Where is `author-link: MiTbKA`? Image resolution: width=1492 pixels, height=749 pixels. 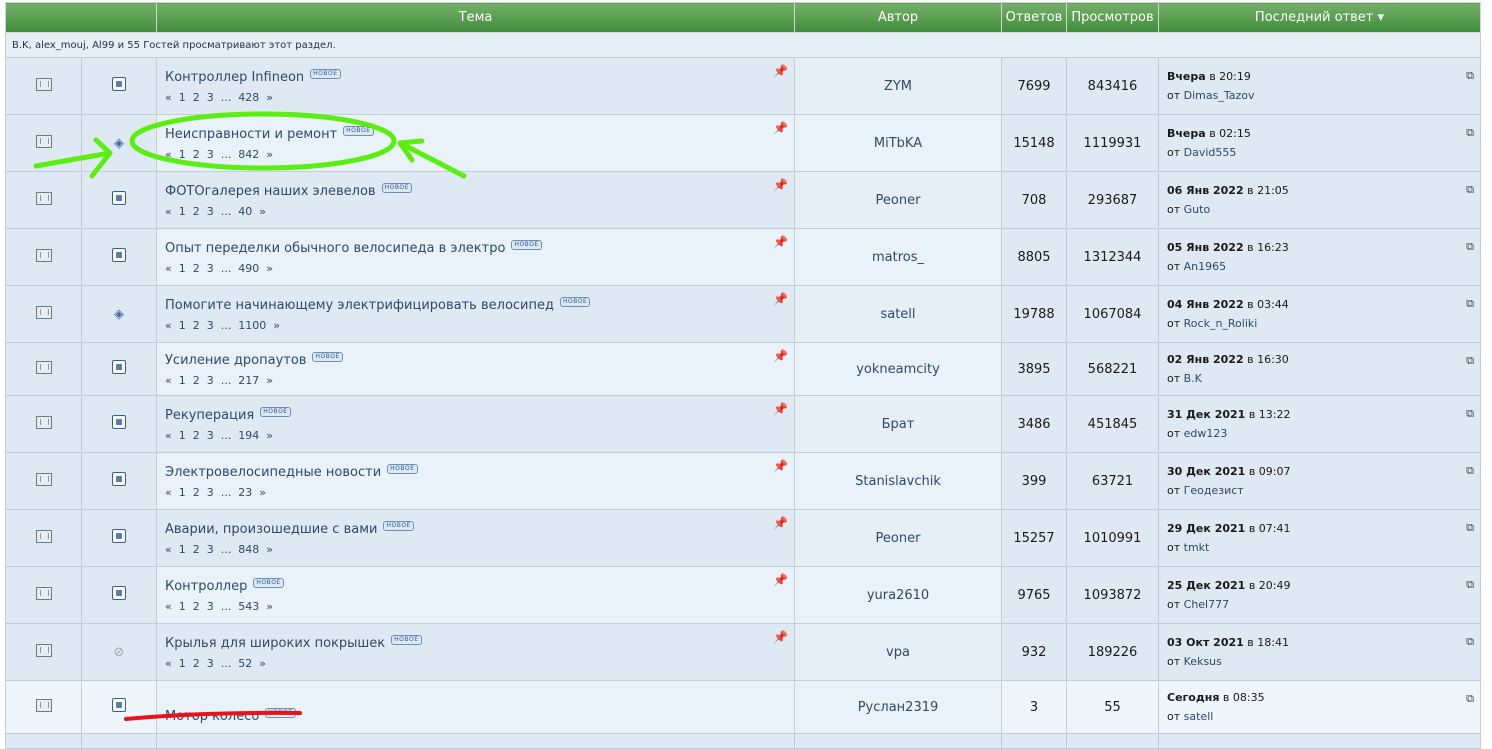
author-link: MiTbKA is located at coordinates (898, 143).